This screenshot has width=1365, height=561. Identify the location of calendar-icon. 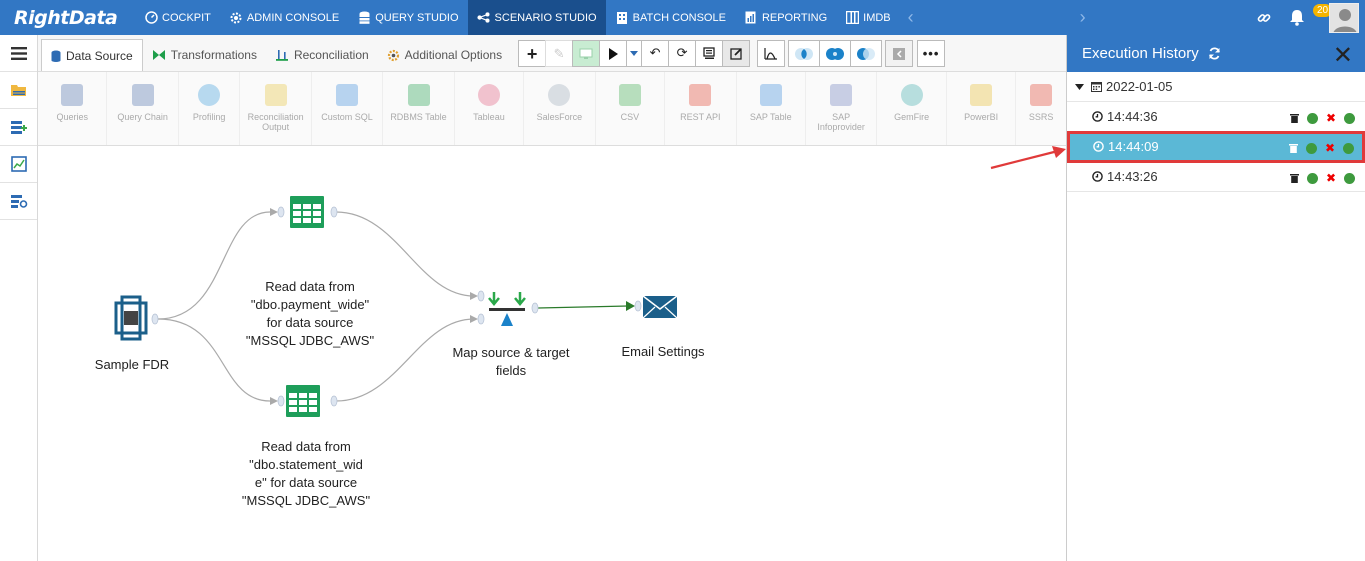
(1096, 87).